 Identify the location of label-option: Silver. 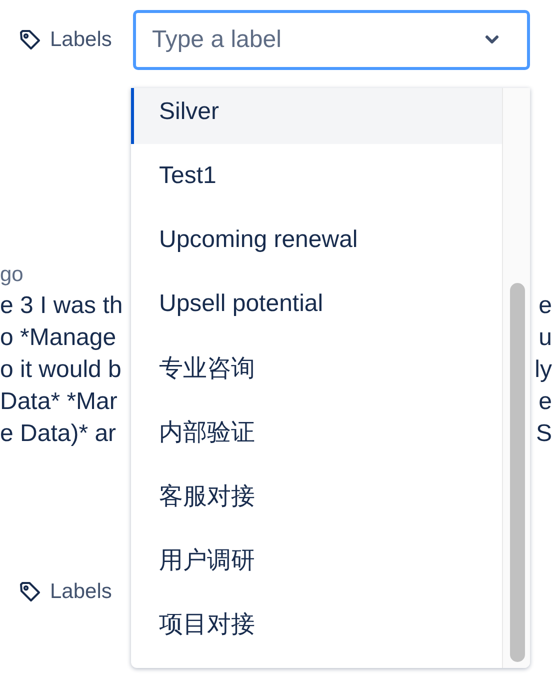
(316, 116).